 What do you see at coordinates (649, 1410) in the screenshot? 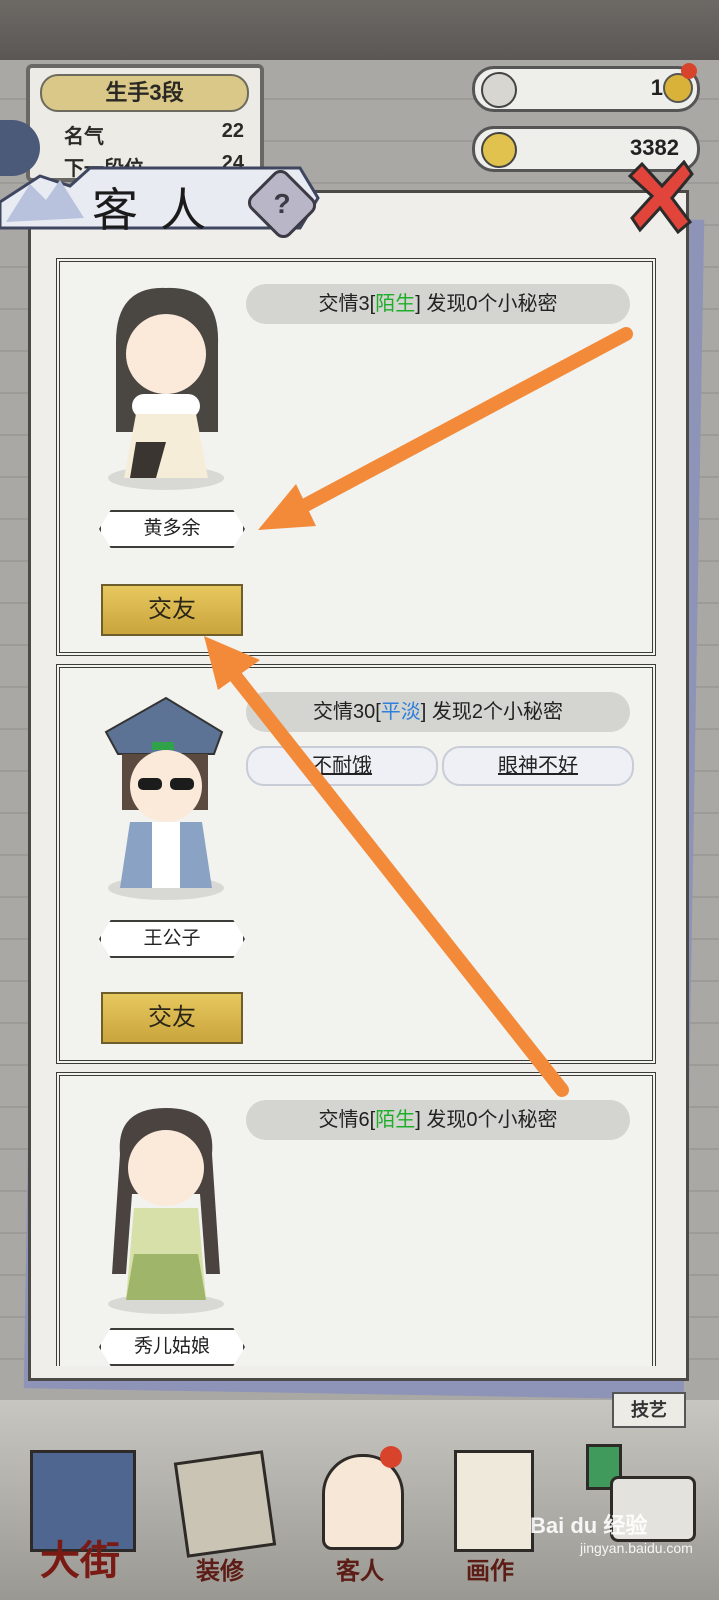
I see `skills-tab: 技艺` at bounding box center [649, 1410].